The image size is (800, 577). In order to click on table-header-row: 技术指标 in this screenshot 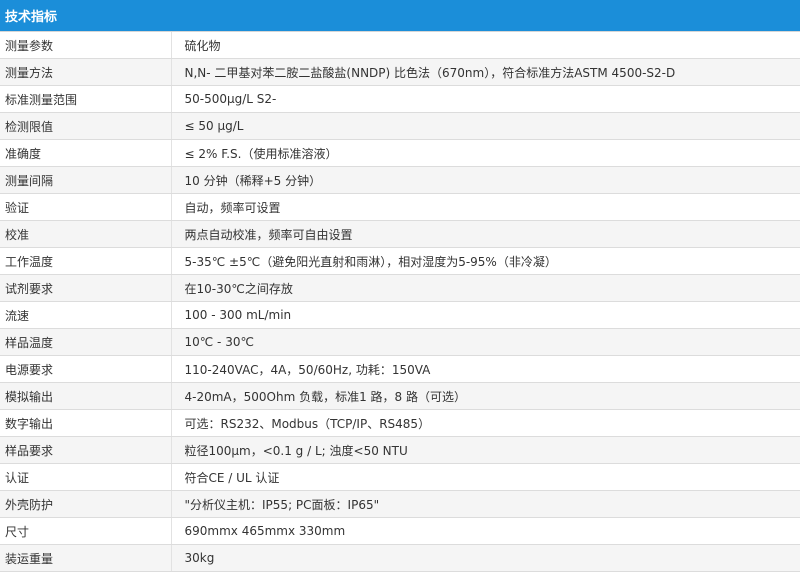, I will do `click(400, 16)`.